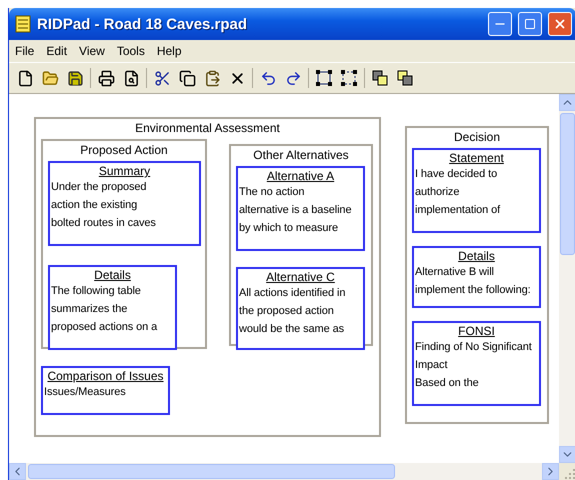  What do you see at coordinates (207, 128) in the screenshot?
I see `group-title: Environmental Assessment` at bounding box center [207, 128].